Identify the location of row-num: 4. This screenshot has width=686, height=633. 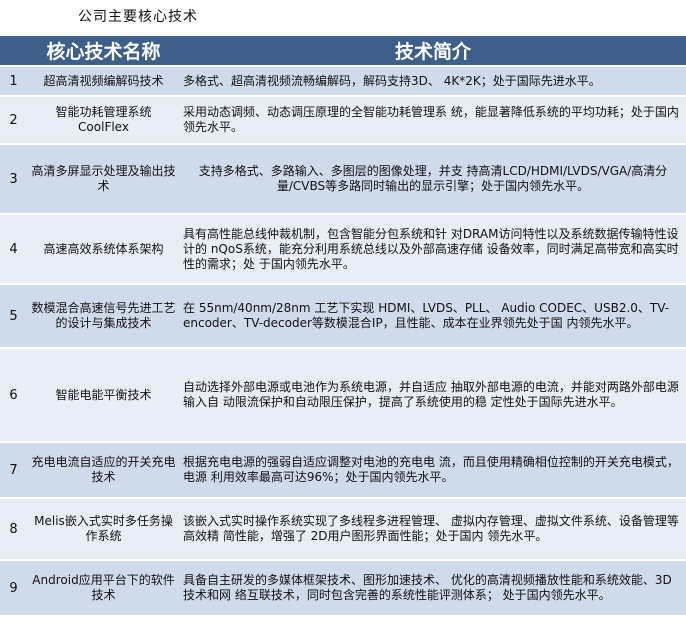
(13, 249).